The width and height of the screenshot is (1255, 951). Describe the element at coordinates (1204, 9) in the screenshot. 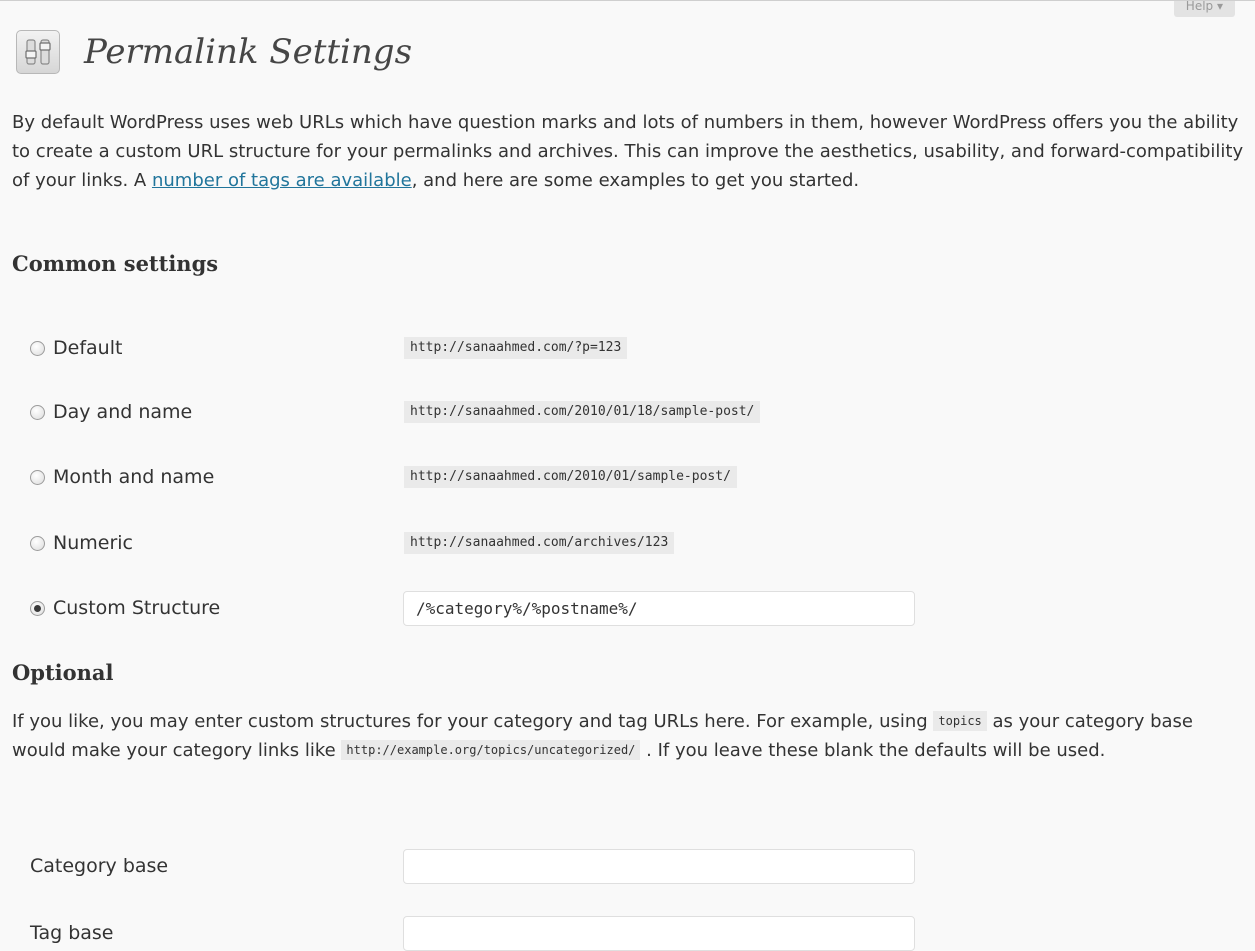

I see `help-tab-button: Help ▾` at that location.